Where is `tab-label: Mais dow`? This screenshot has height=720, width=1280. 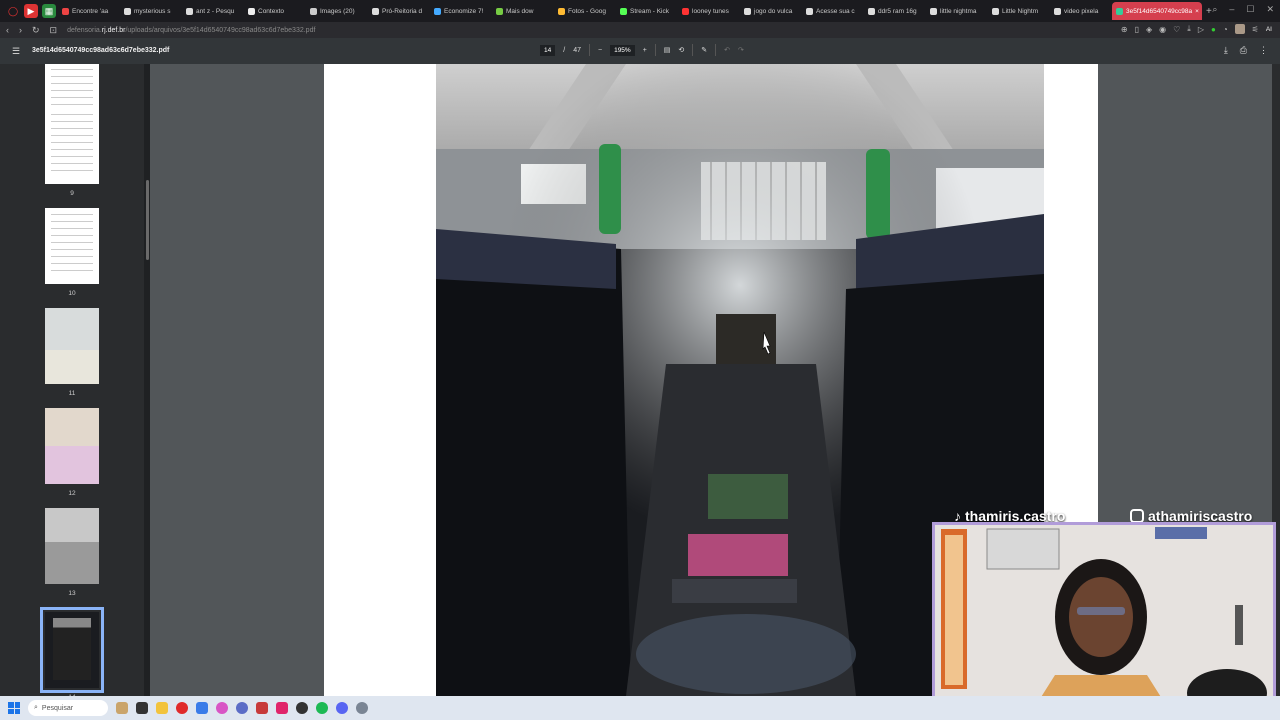
tab-label: Mais dow is located at coordinates (520, 11).